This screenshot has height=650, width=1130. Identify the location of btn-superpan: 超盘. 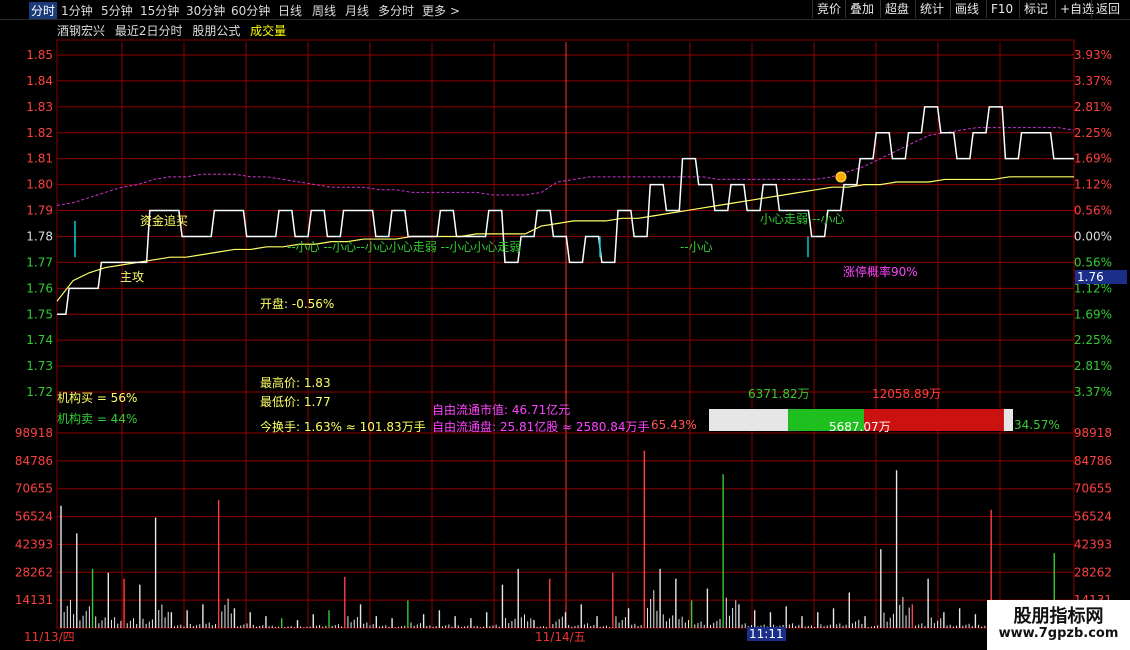
(896, 9).